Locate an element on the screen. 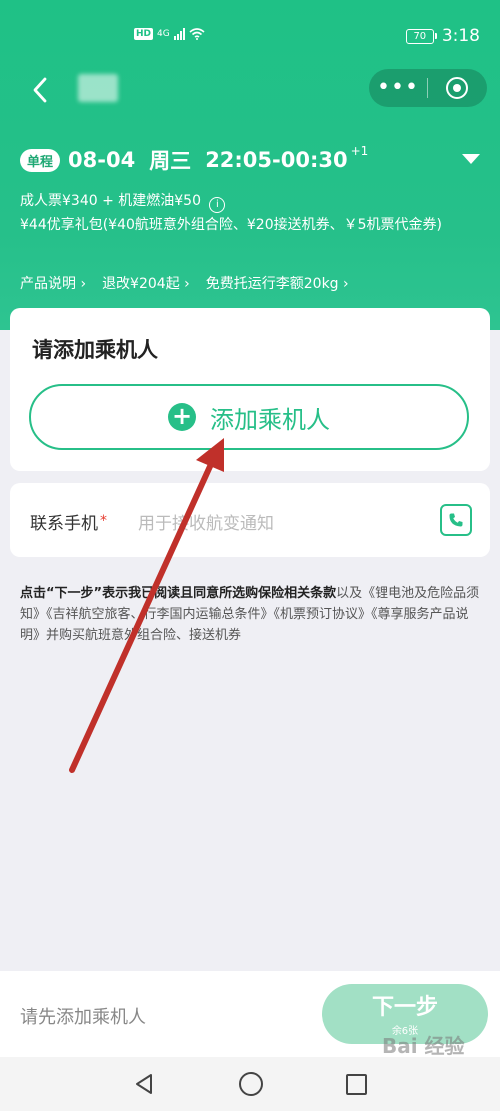 The height and width of the screenshot is (1111, 500). clock: 3:18 is located at coordinates (460, 36).